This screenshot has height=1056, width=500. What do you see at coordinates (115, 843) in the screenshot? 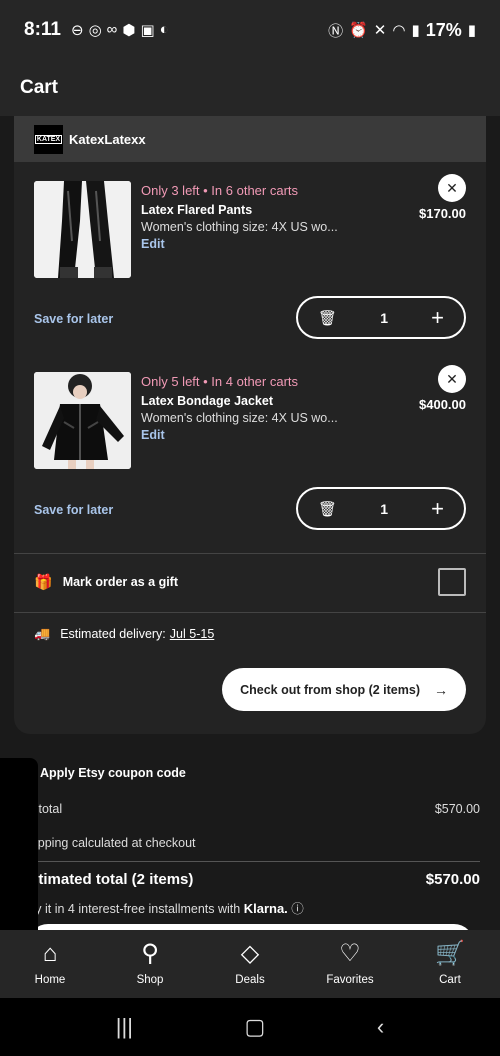
I see `shipping-label: ipping calculated at checkout` at bounding box center [115, 843].